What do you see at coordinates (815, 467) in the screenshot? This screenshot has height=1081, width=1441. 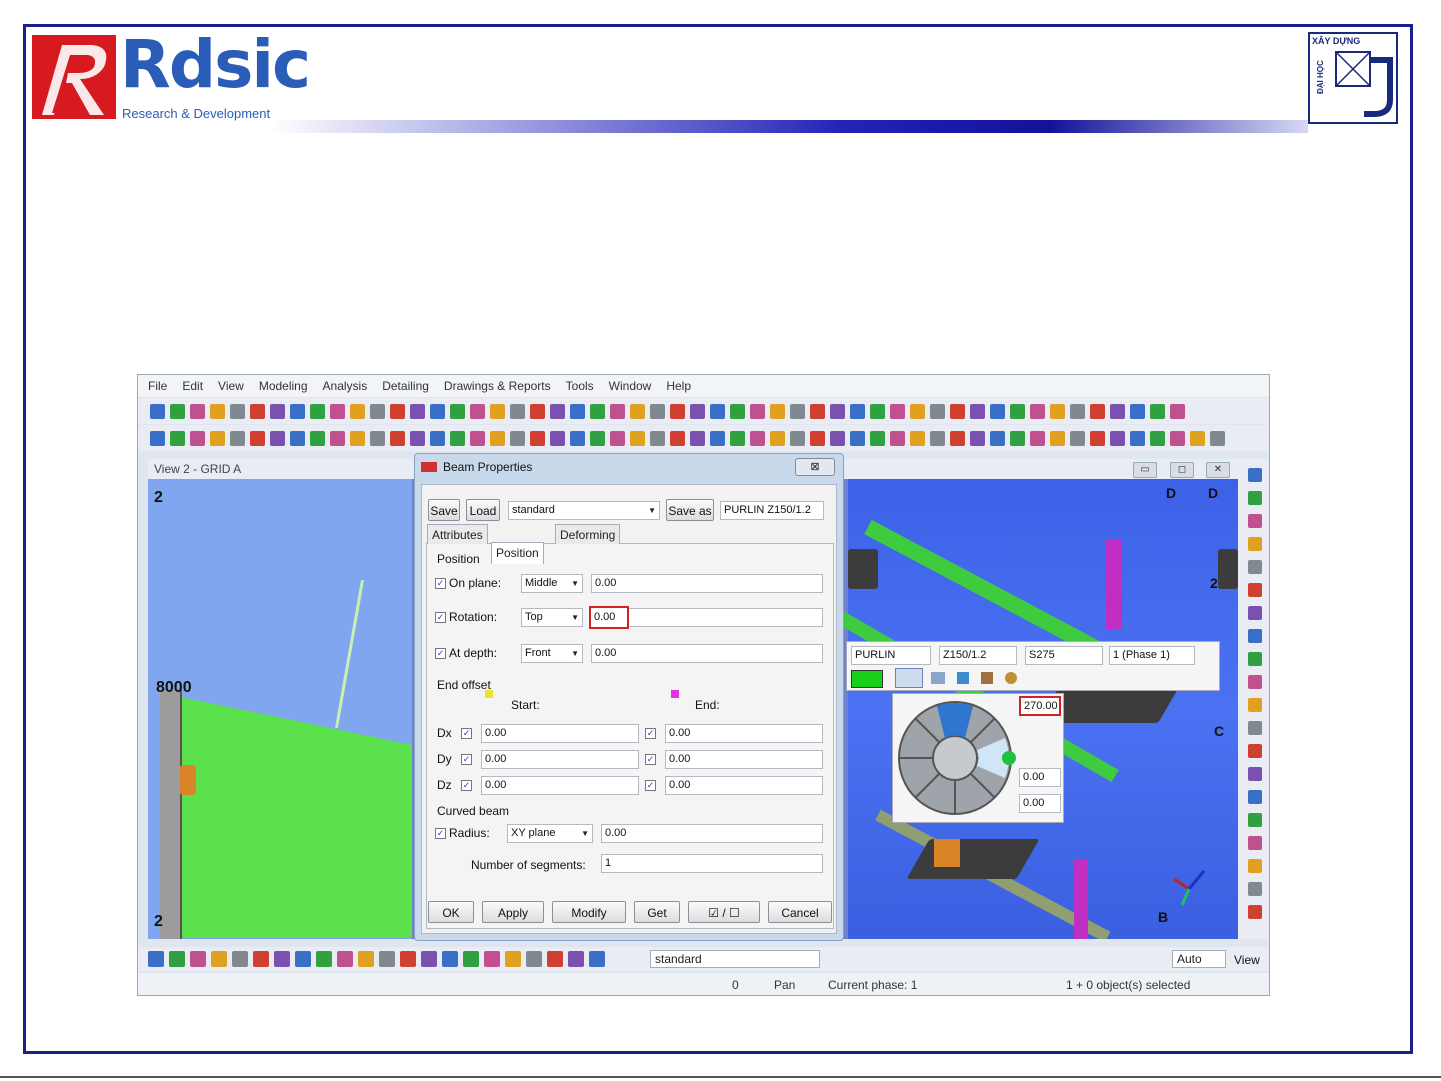 I see `close-icon: ⊠` at bounding box center [815, 467].